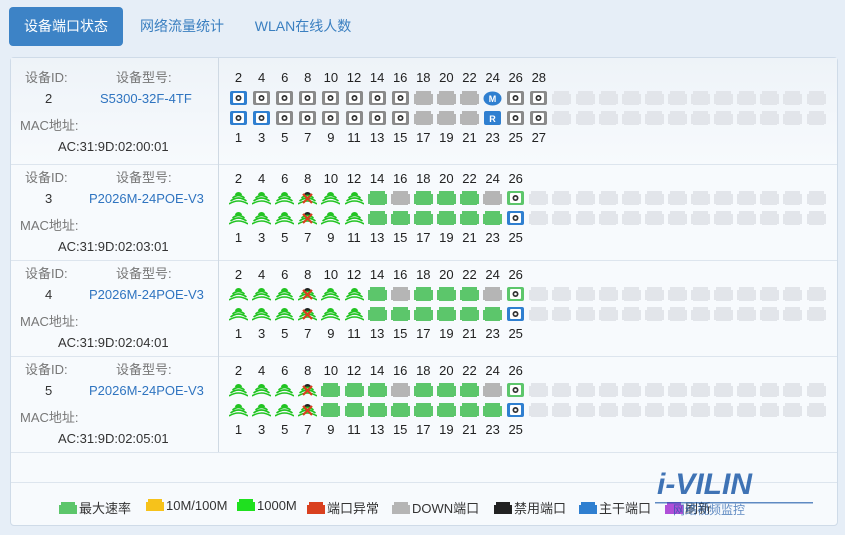  What do you see at coordinates (492, 98) in the screenshot?
I see `port-icon-mgmt: M` at bounding box center [492, 98].